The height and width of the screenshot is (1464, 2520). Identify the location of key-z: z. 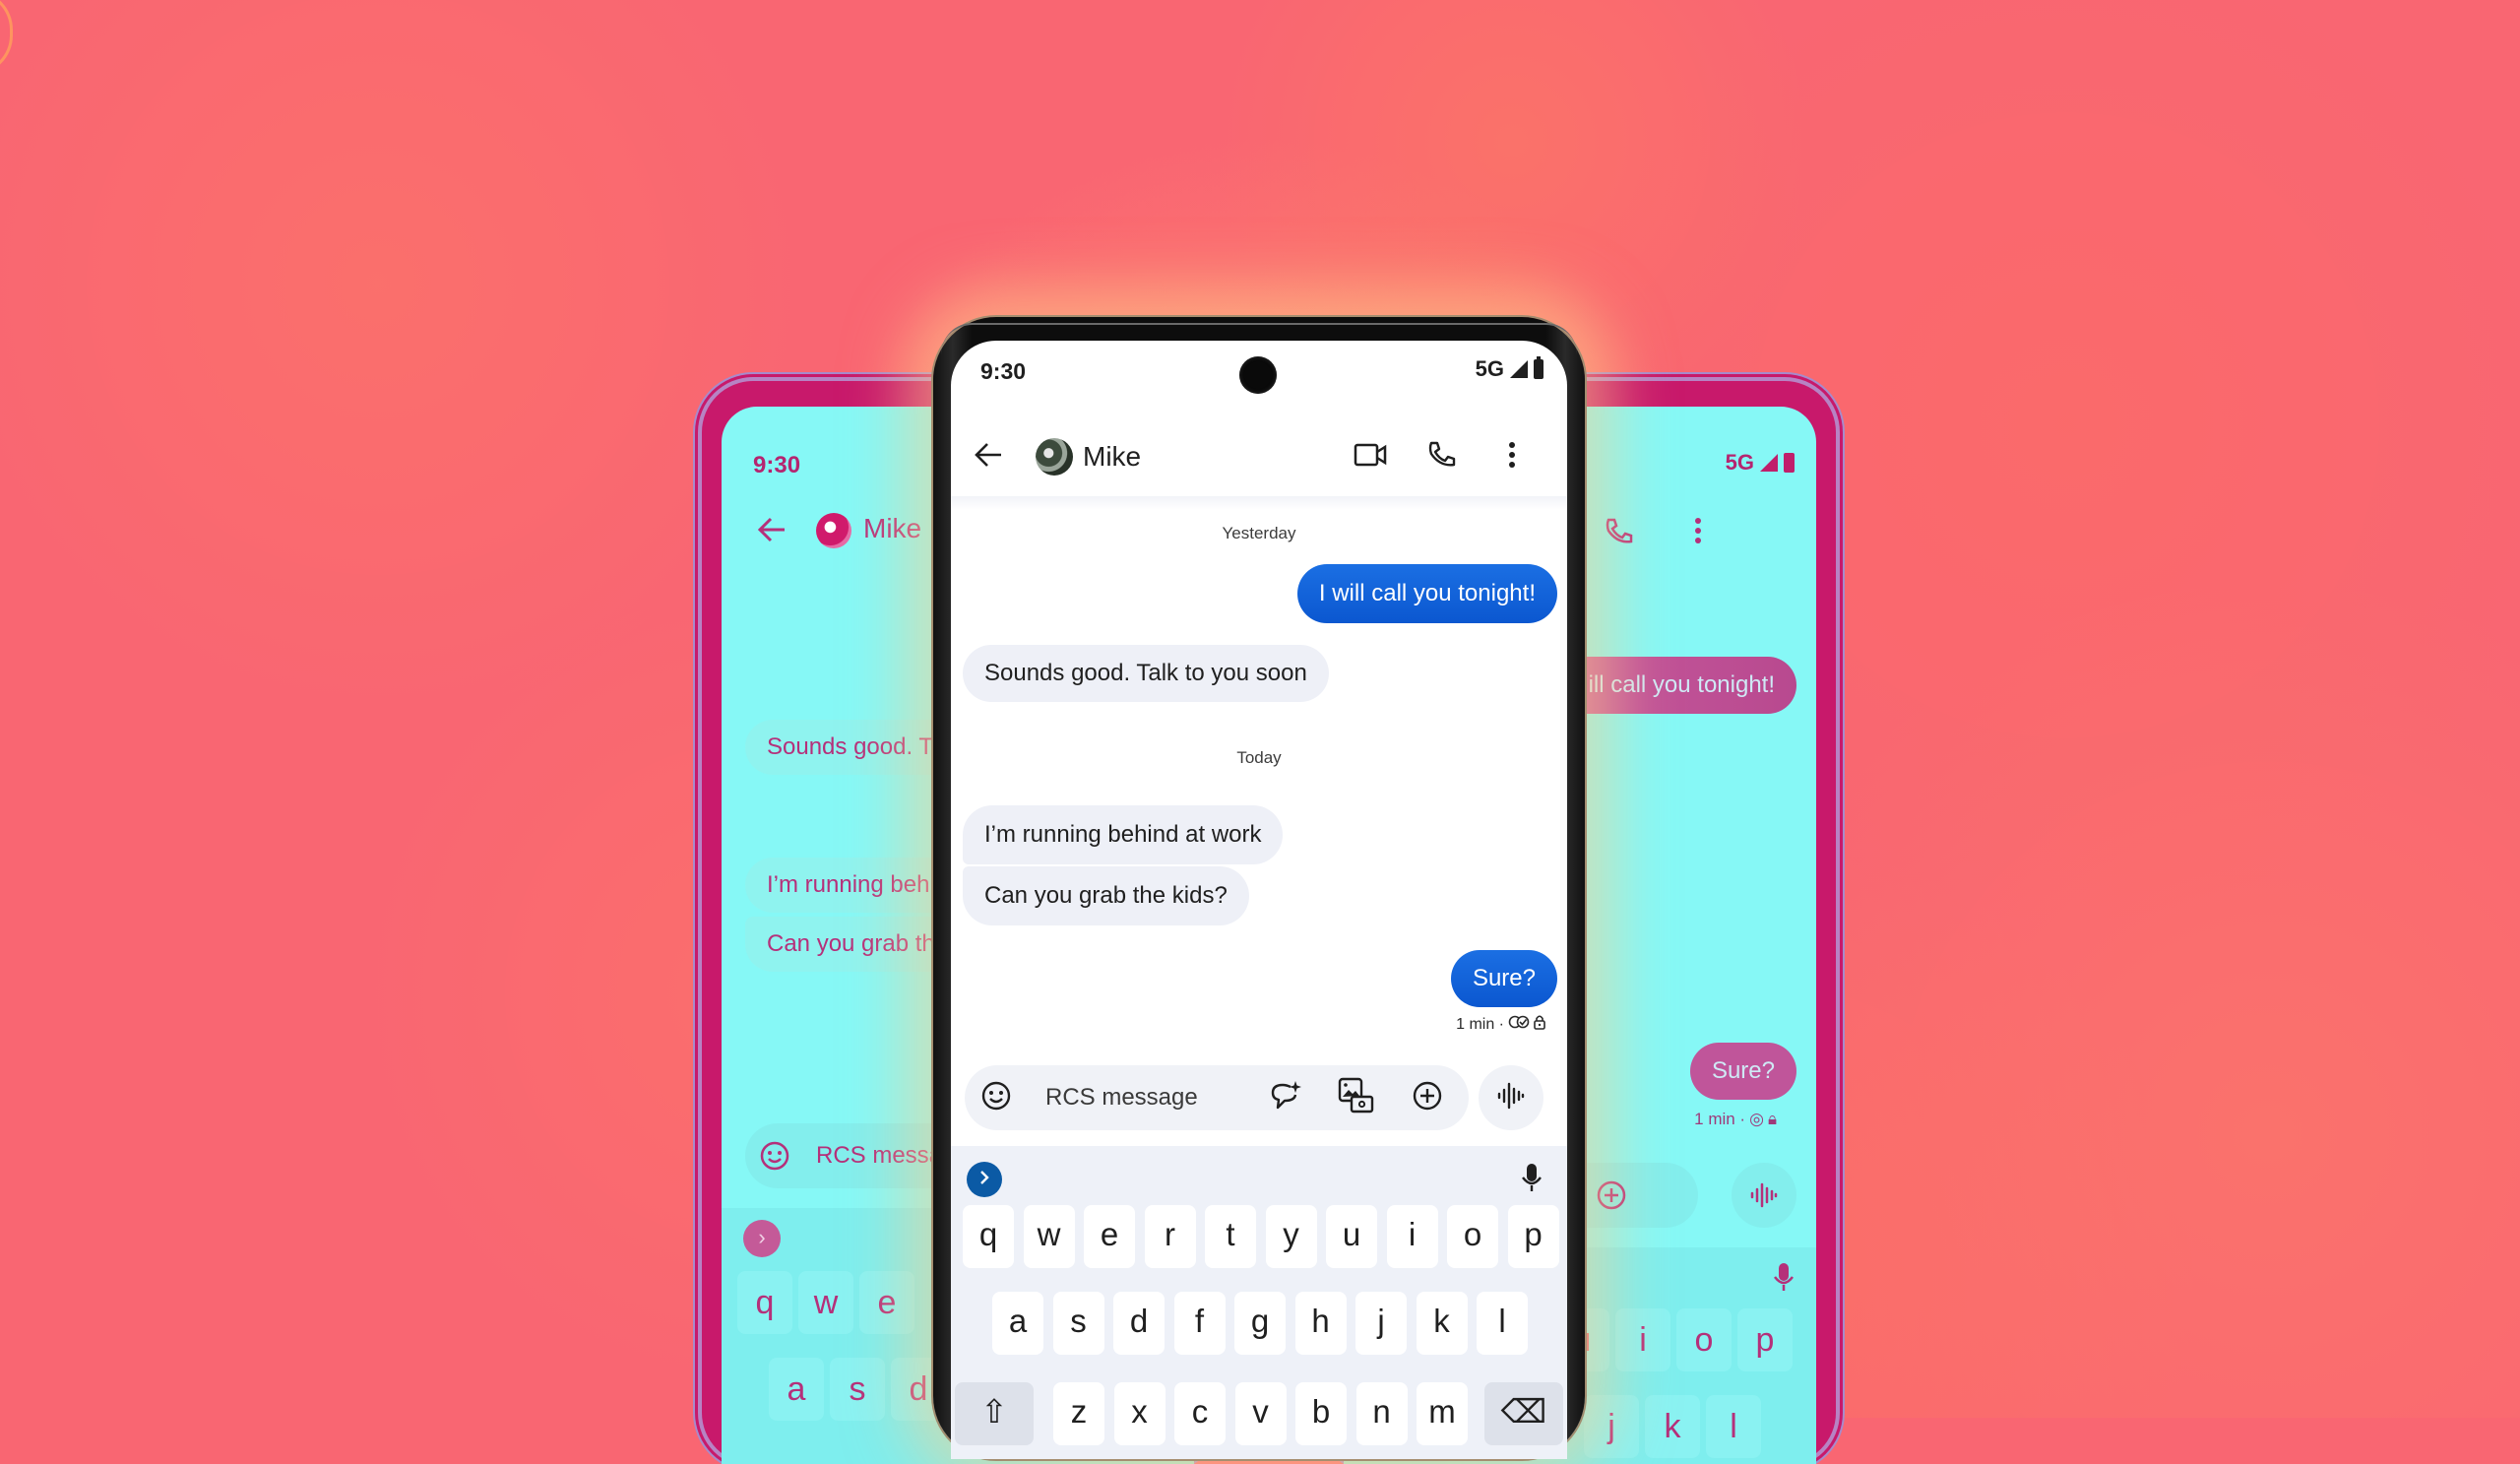
(1078, 1414).